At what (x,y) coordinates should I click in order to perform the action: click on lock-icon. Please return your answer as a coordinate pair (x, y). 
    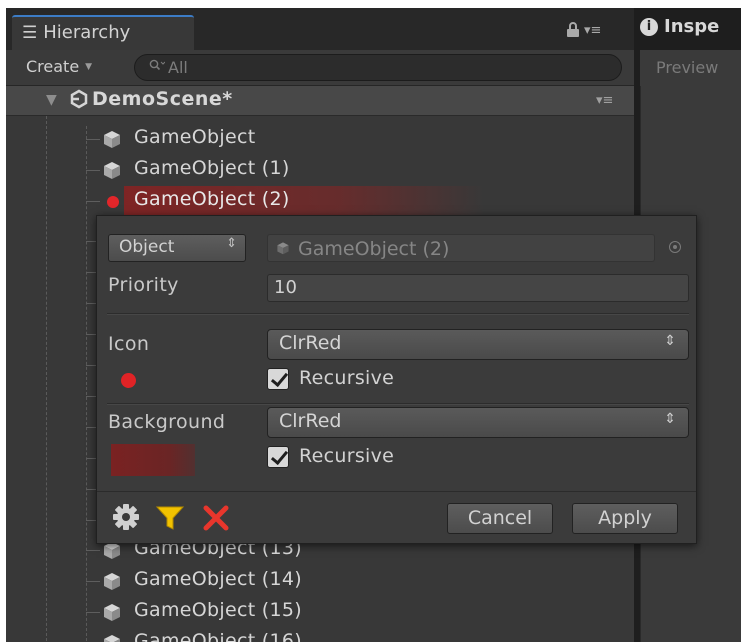
    Looking at the image, I should click on (573, 32).